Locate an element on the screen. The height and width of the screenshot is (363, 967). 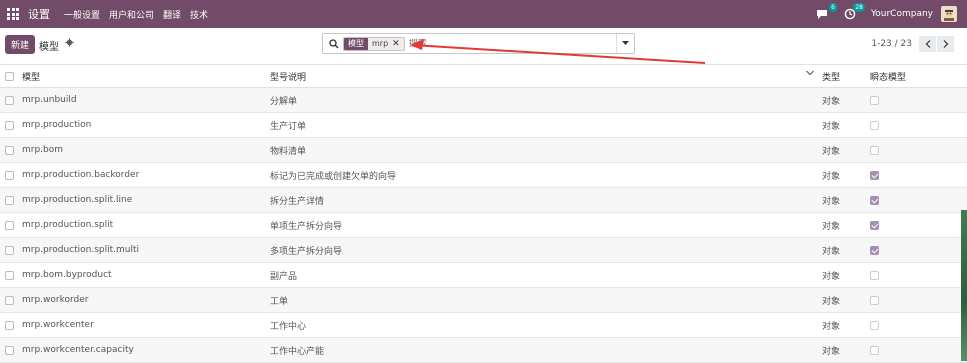
pager: 1-23 / 23 is located at coordinates (912, 44).